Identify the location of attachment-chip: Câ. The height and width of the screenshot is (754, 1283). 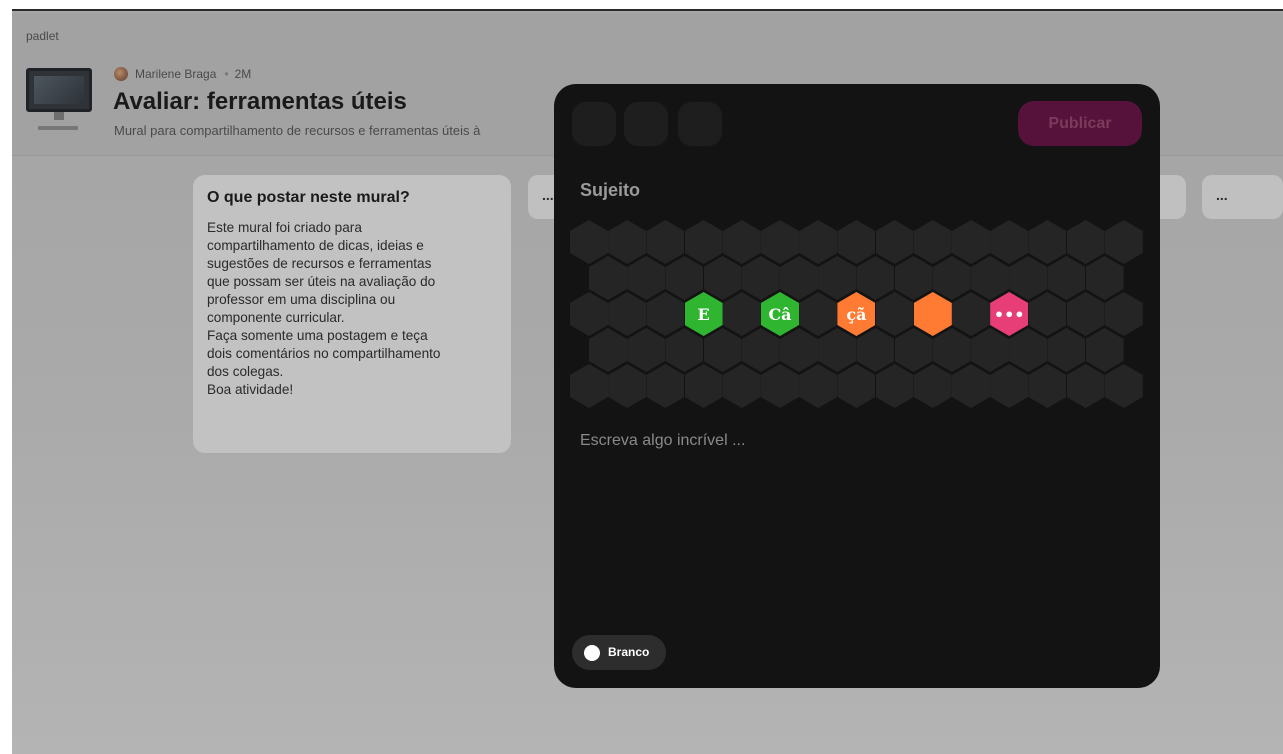
(780, 314).